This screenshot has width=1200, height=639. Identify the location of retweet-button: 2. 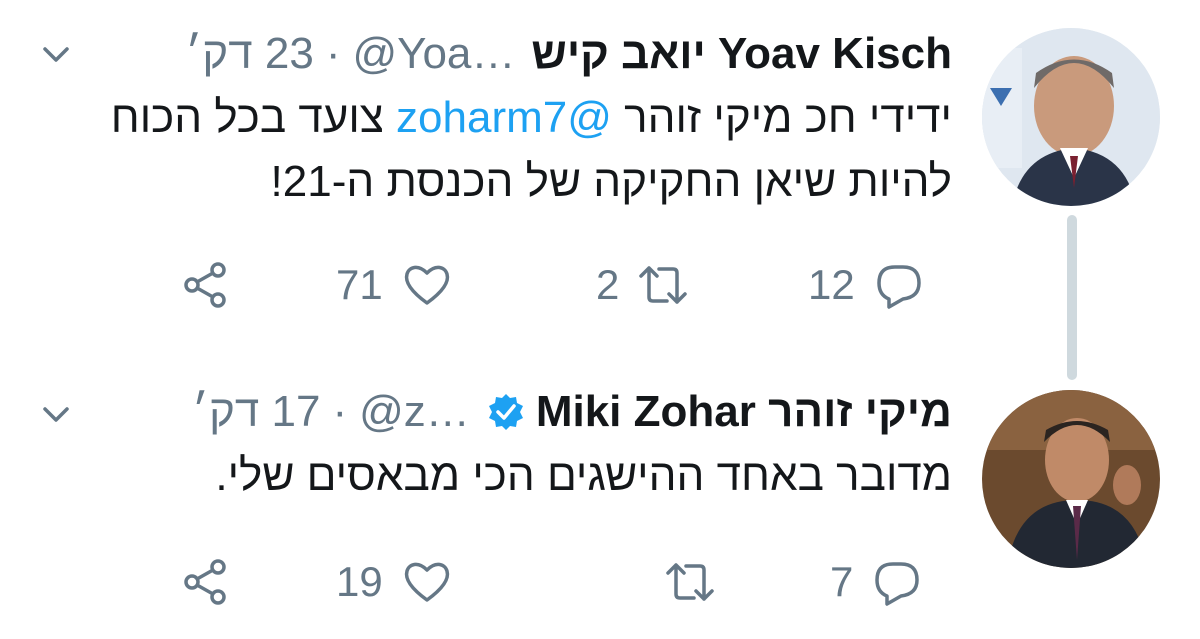
(642, 285).